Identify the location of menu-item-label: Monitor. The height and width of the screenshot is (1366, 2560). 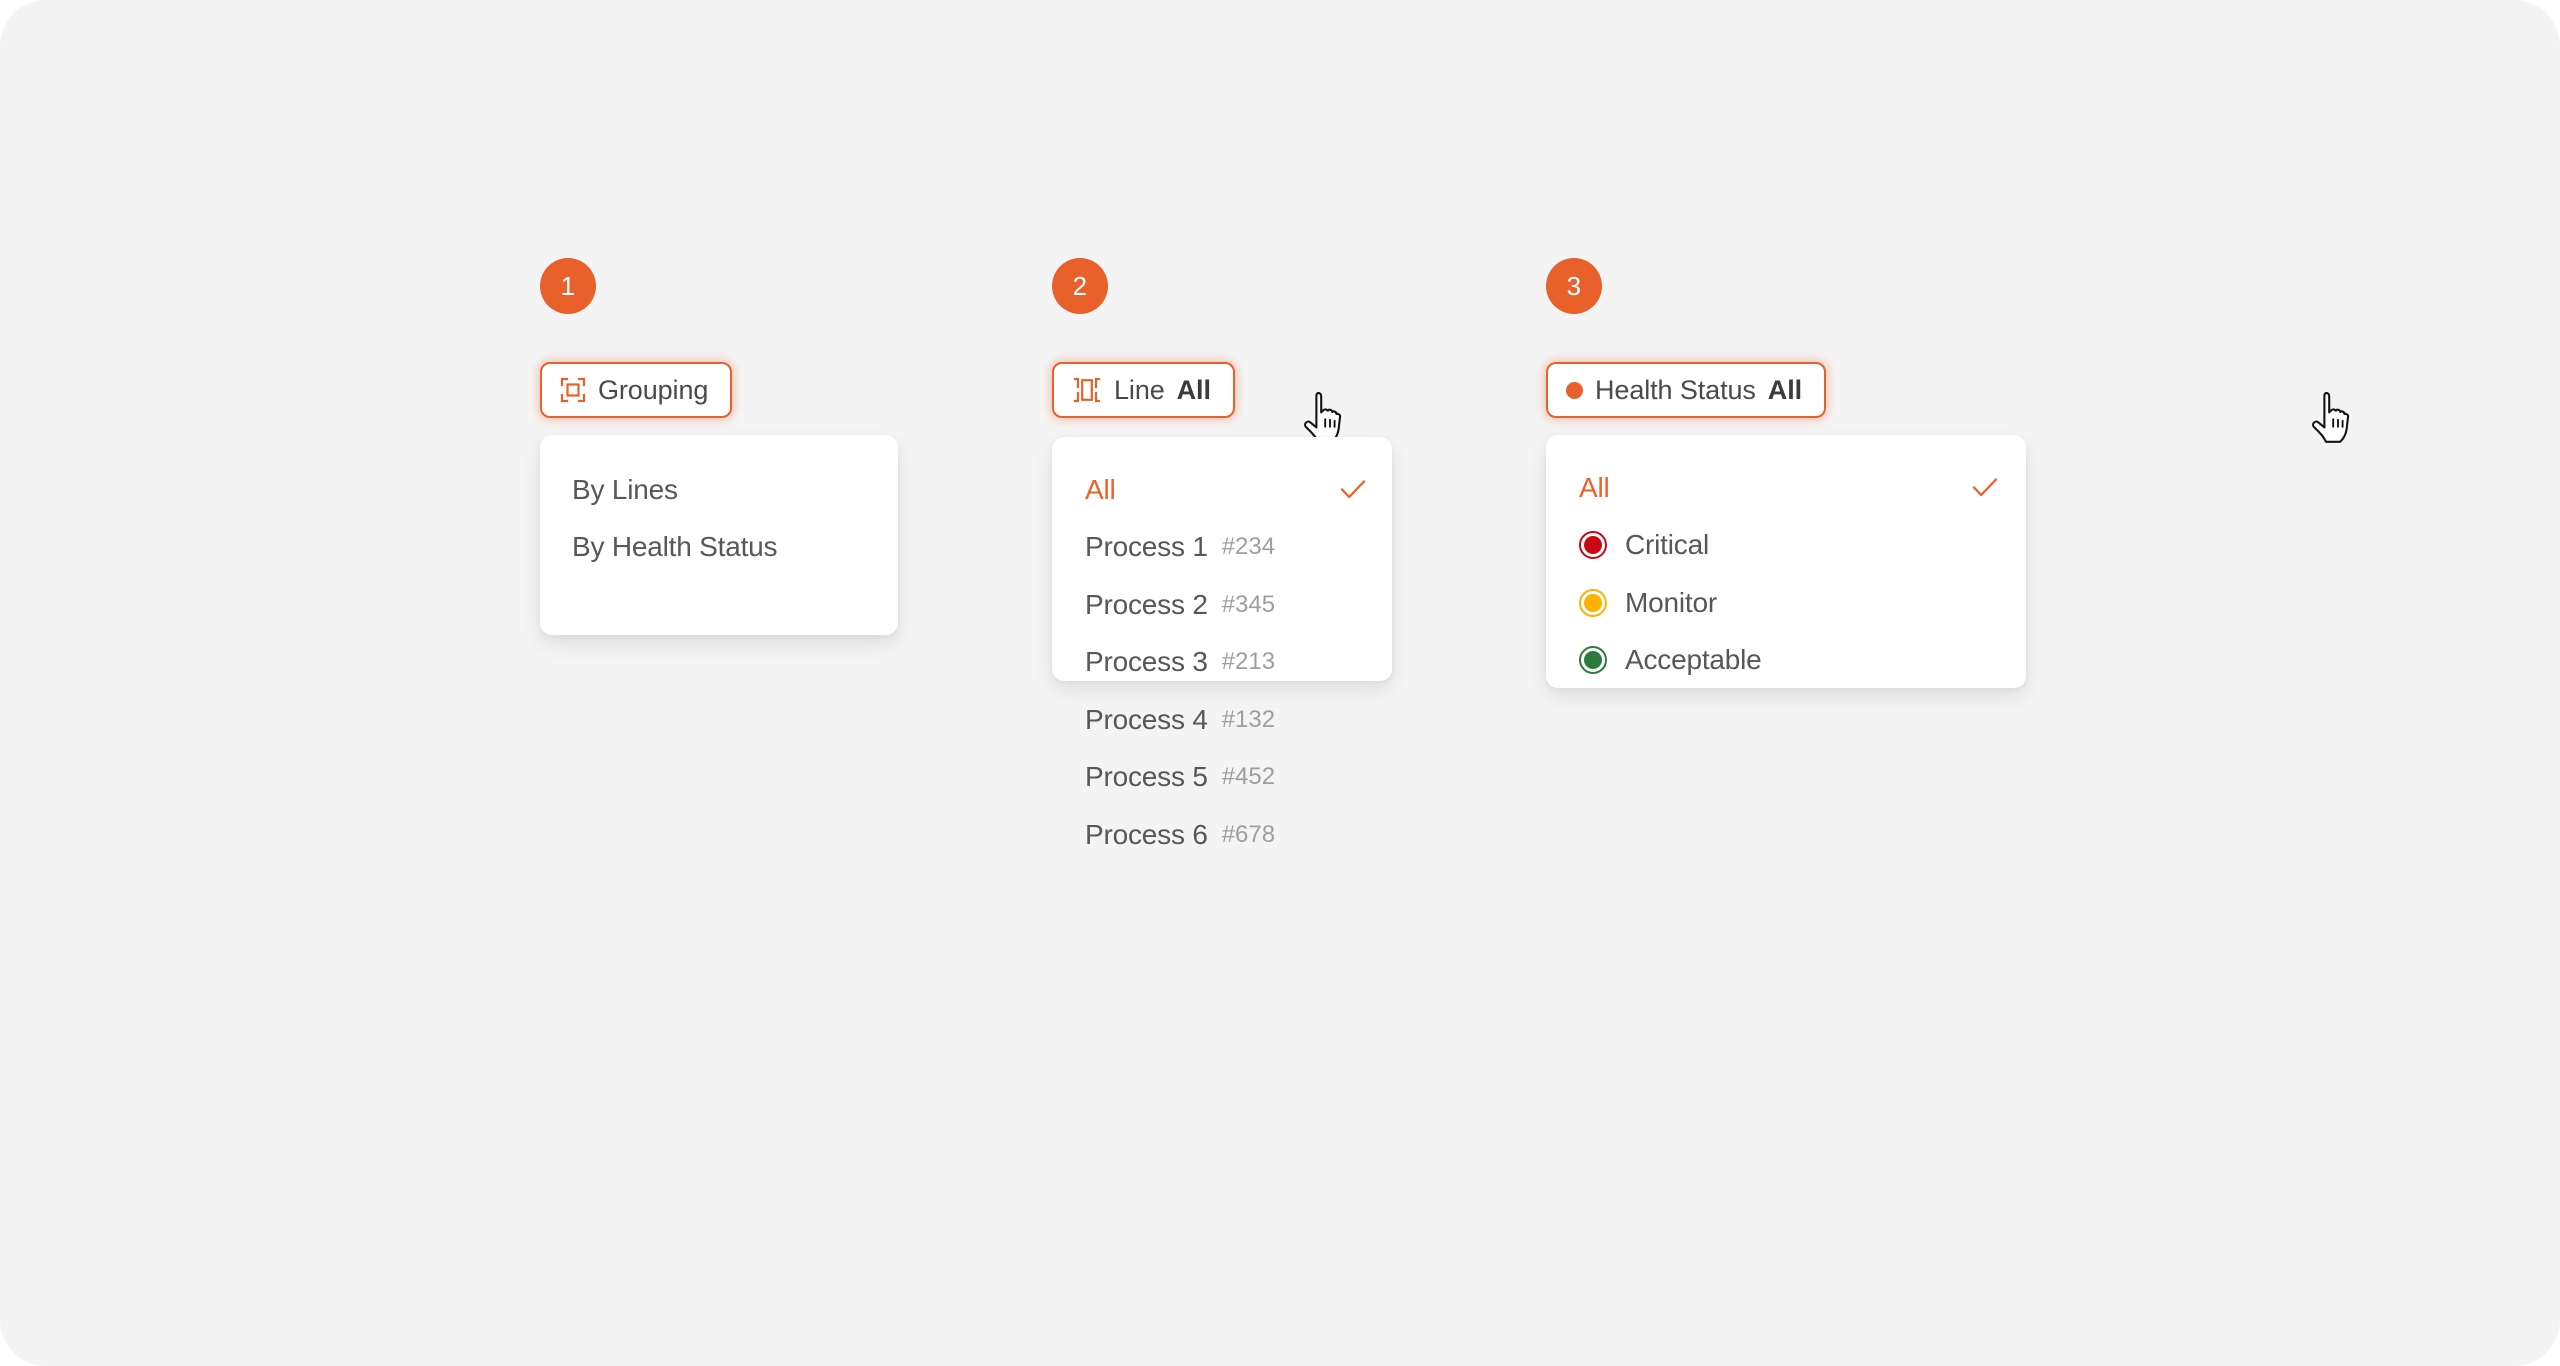
(1671, 602).